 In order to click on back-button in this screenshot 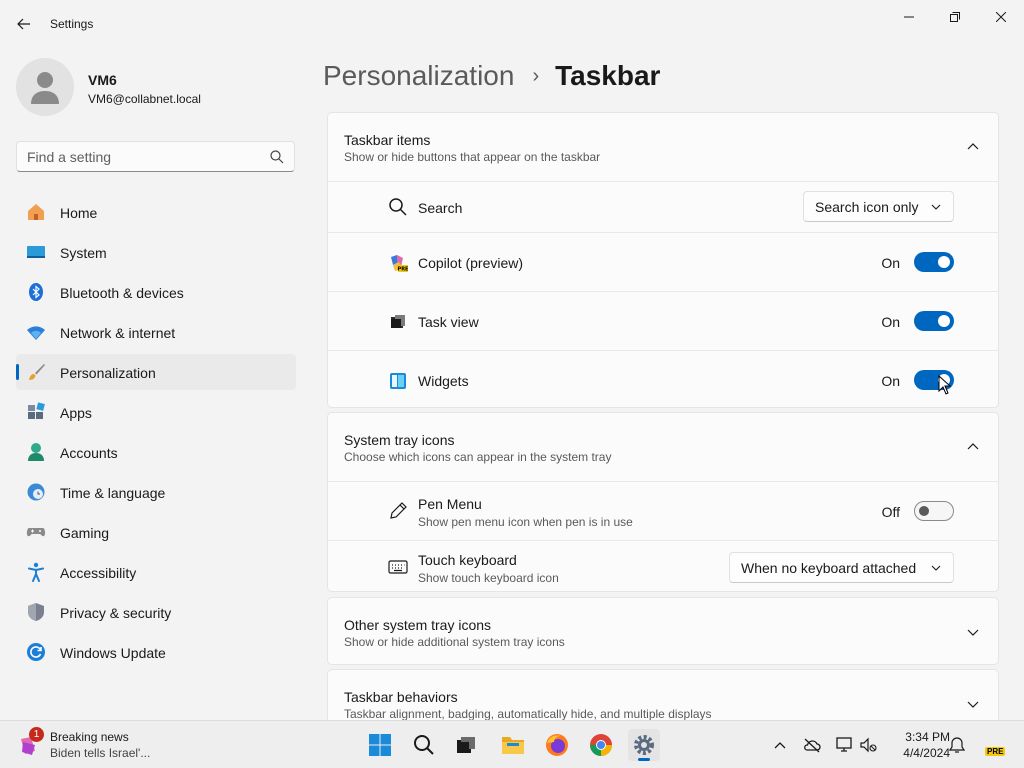, I will do `click(24, 24)`.